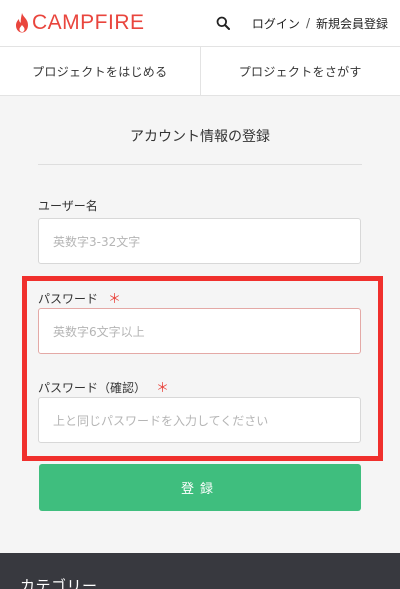 The height and width of the screenshot is (589, 400). Describe the element at coordinates (200, 571) in the screenshot. I see `footer: カテゴリー` at that location.